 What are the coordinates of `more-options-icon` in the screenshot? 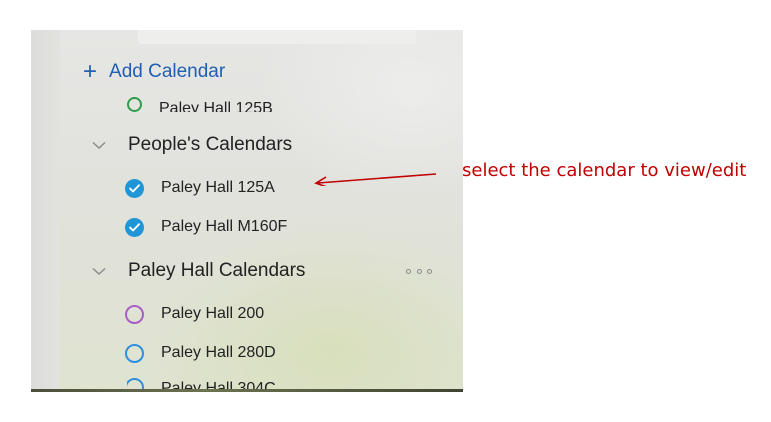 It's located at (419, 271).